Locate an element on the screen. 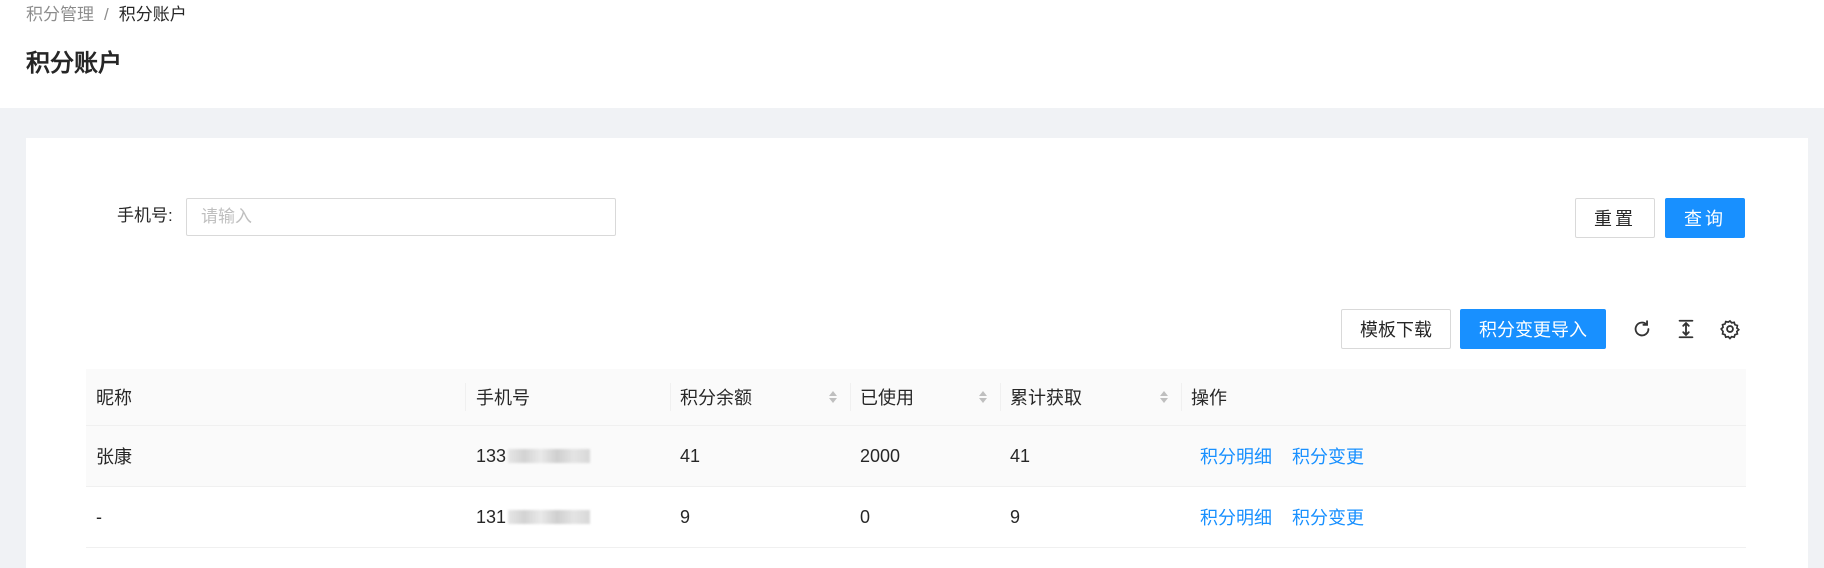 The height and width of the screenshot is (568, 1824). cell-phone: 131 is located at coordinates (528, 517).